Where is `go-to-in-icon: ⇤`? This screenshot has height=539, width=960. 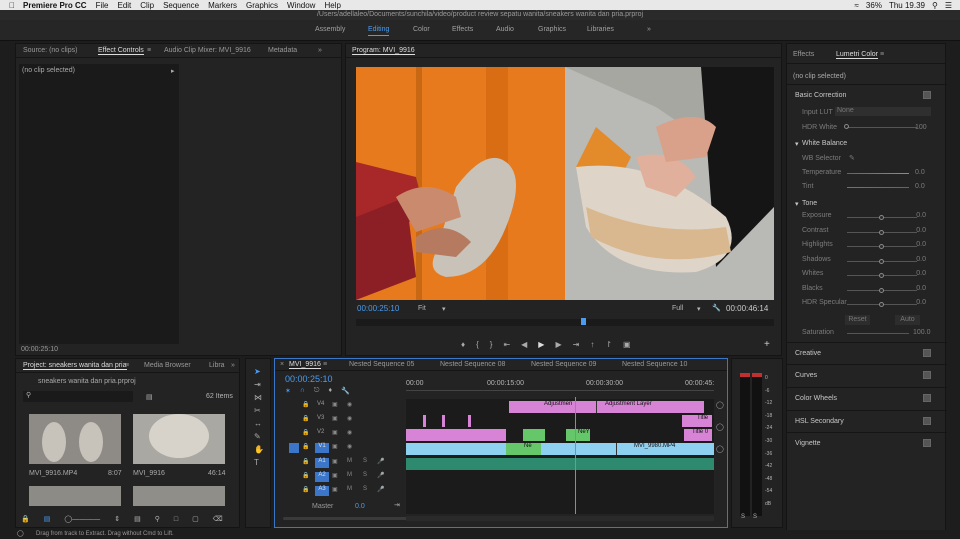 go-to-in-icon: ⇤ is located at coordinates (506, 344).